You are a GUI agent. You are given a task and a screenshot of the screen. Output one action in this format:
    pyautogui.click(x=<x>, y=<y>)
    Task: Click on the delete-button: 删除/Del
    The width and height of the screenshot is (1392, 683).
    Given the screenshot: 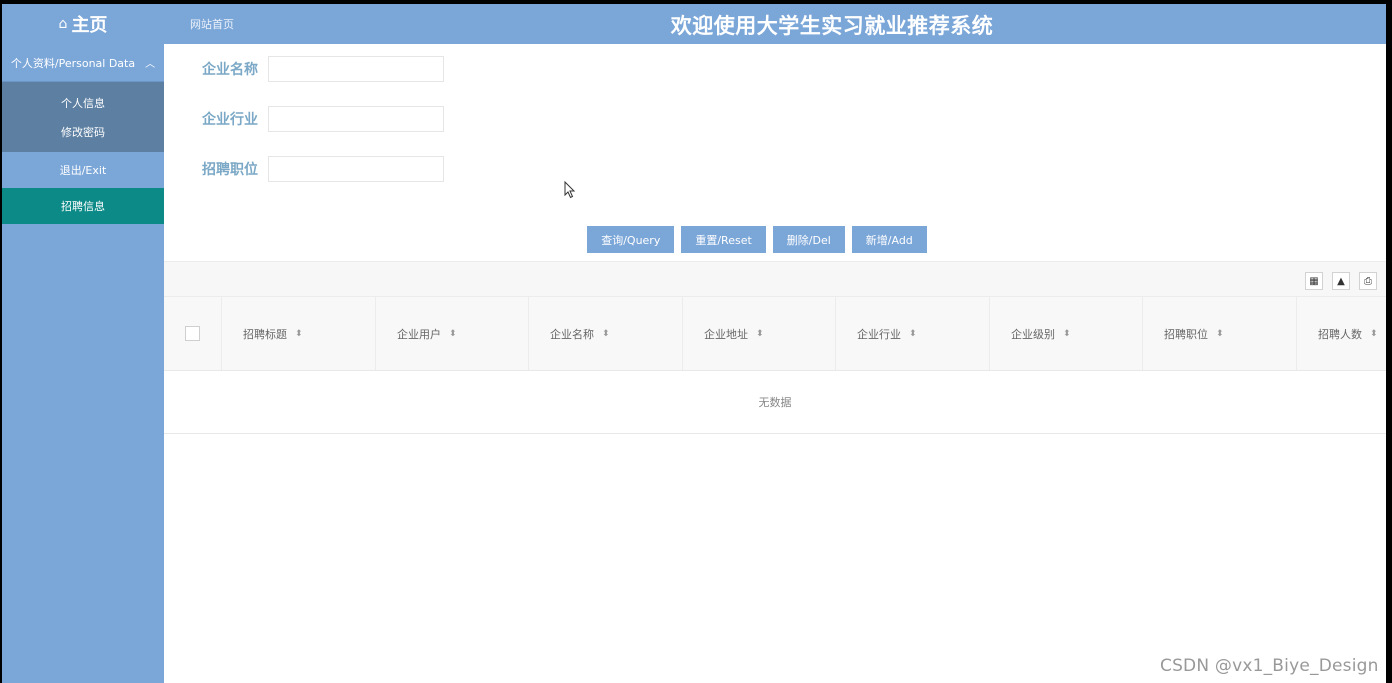 What is the action you would take?
    pyautogui.click(x=808, y=239)
    